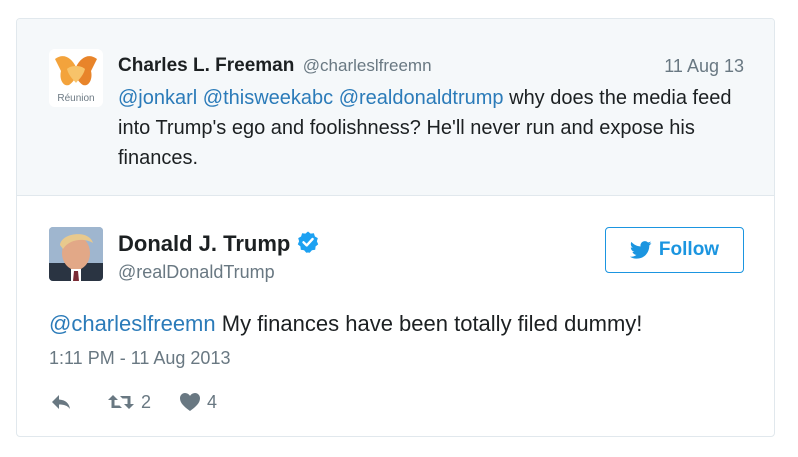  I want to click on reply-button, so click(64, 402).